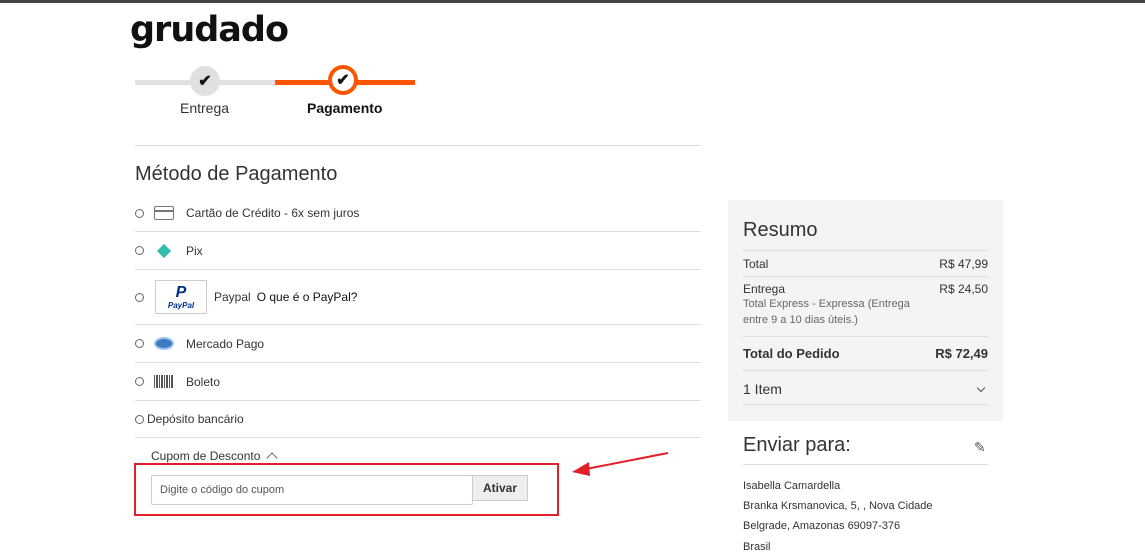  Describe the element at coordinates (963, 264) in the screenshot. I see `subtotal-value: R$ 47,99` at that location.